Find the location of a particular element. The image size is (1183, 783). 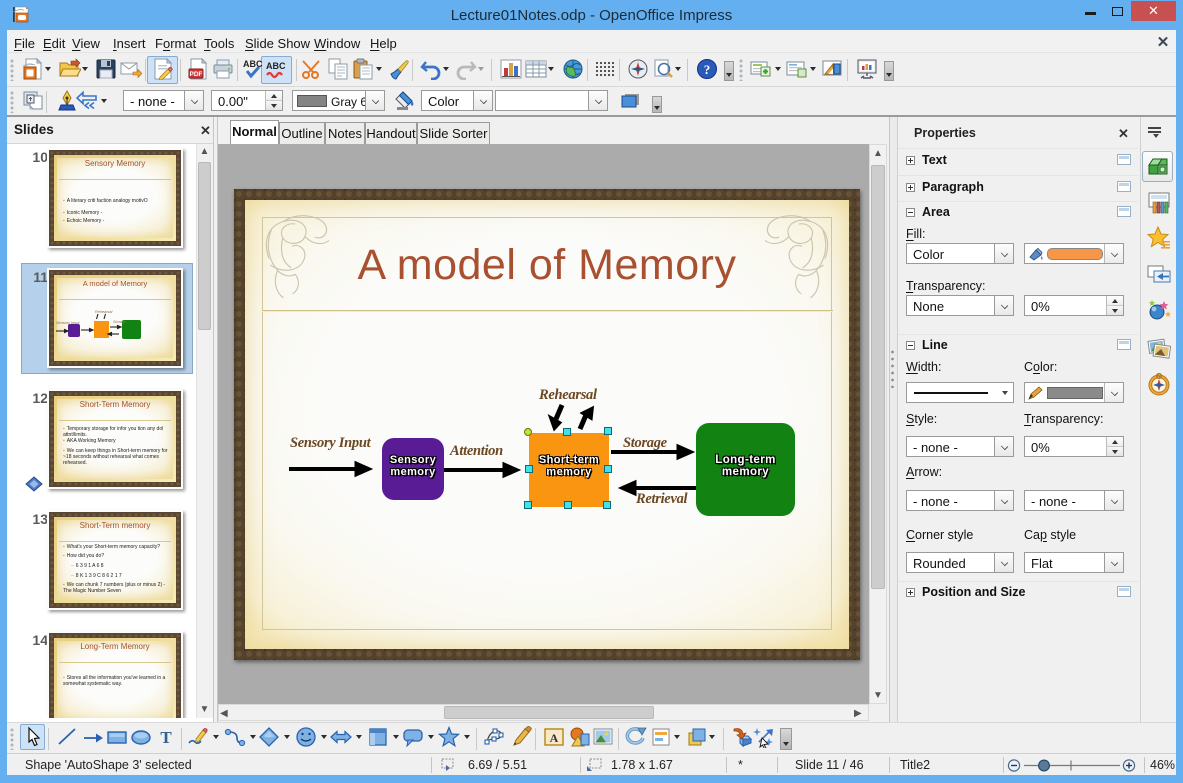

svg-text: PDF is located at coordinates (196, 74).